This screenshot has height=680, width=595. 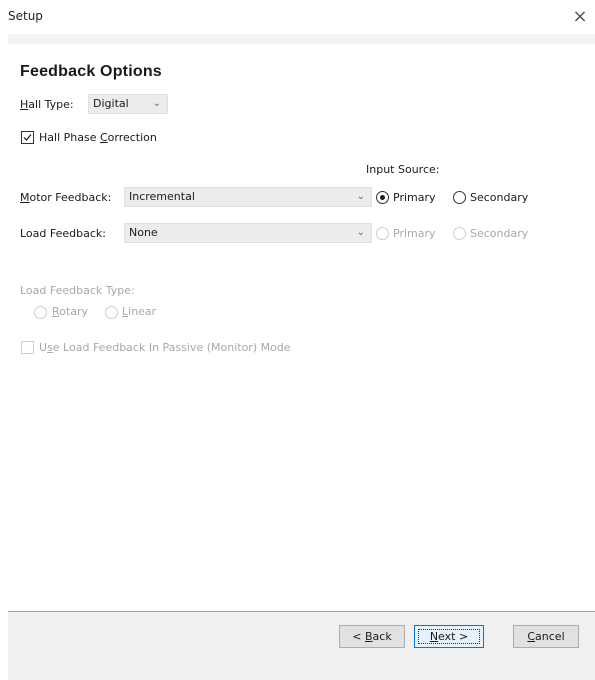 I want to click on window-title: Setup, so click(x=25, y=16).